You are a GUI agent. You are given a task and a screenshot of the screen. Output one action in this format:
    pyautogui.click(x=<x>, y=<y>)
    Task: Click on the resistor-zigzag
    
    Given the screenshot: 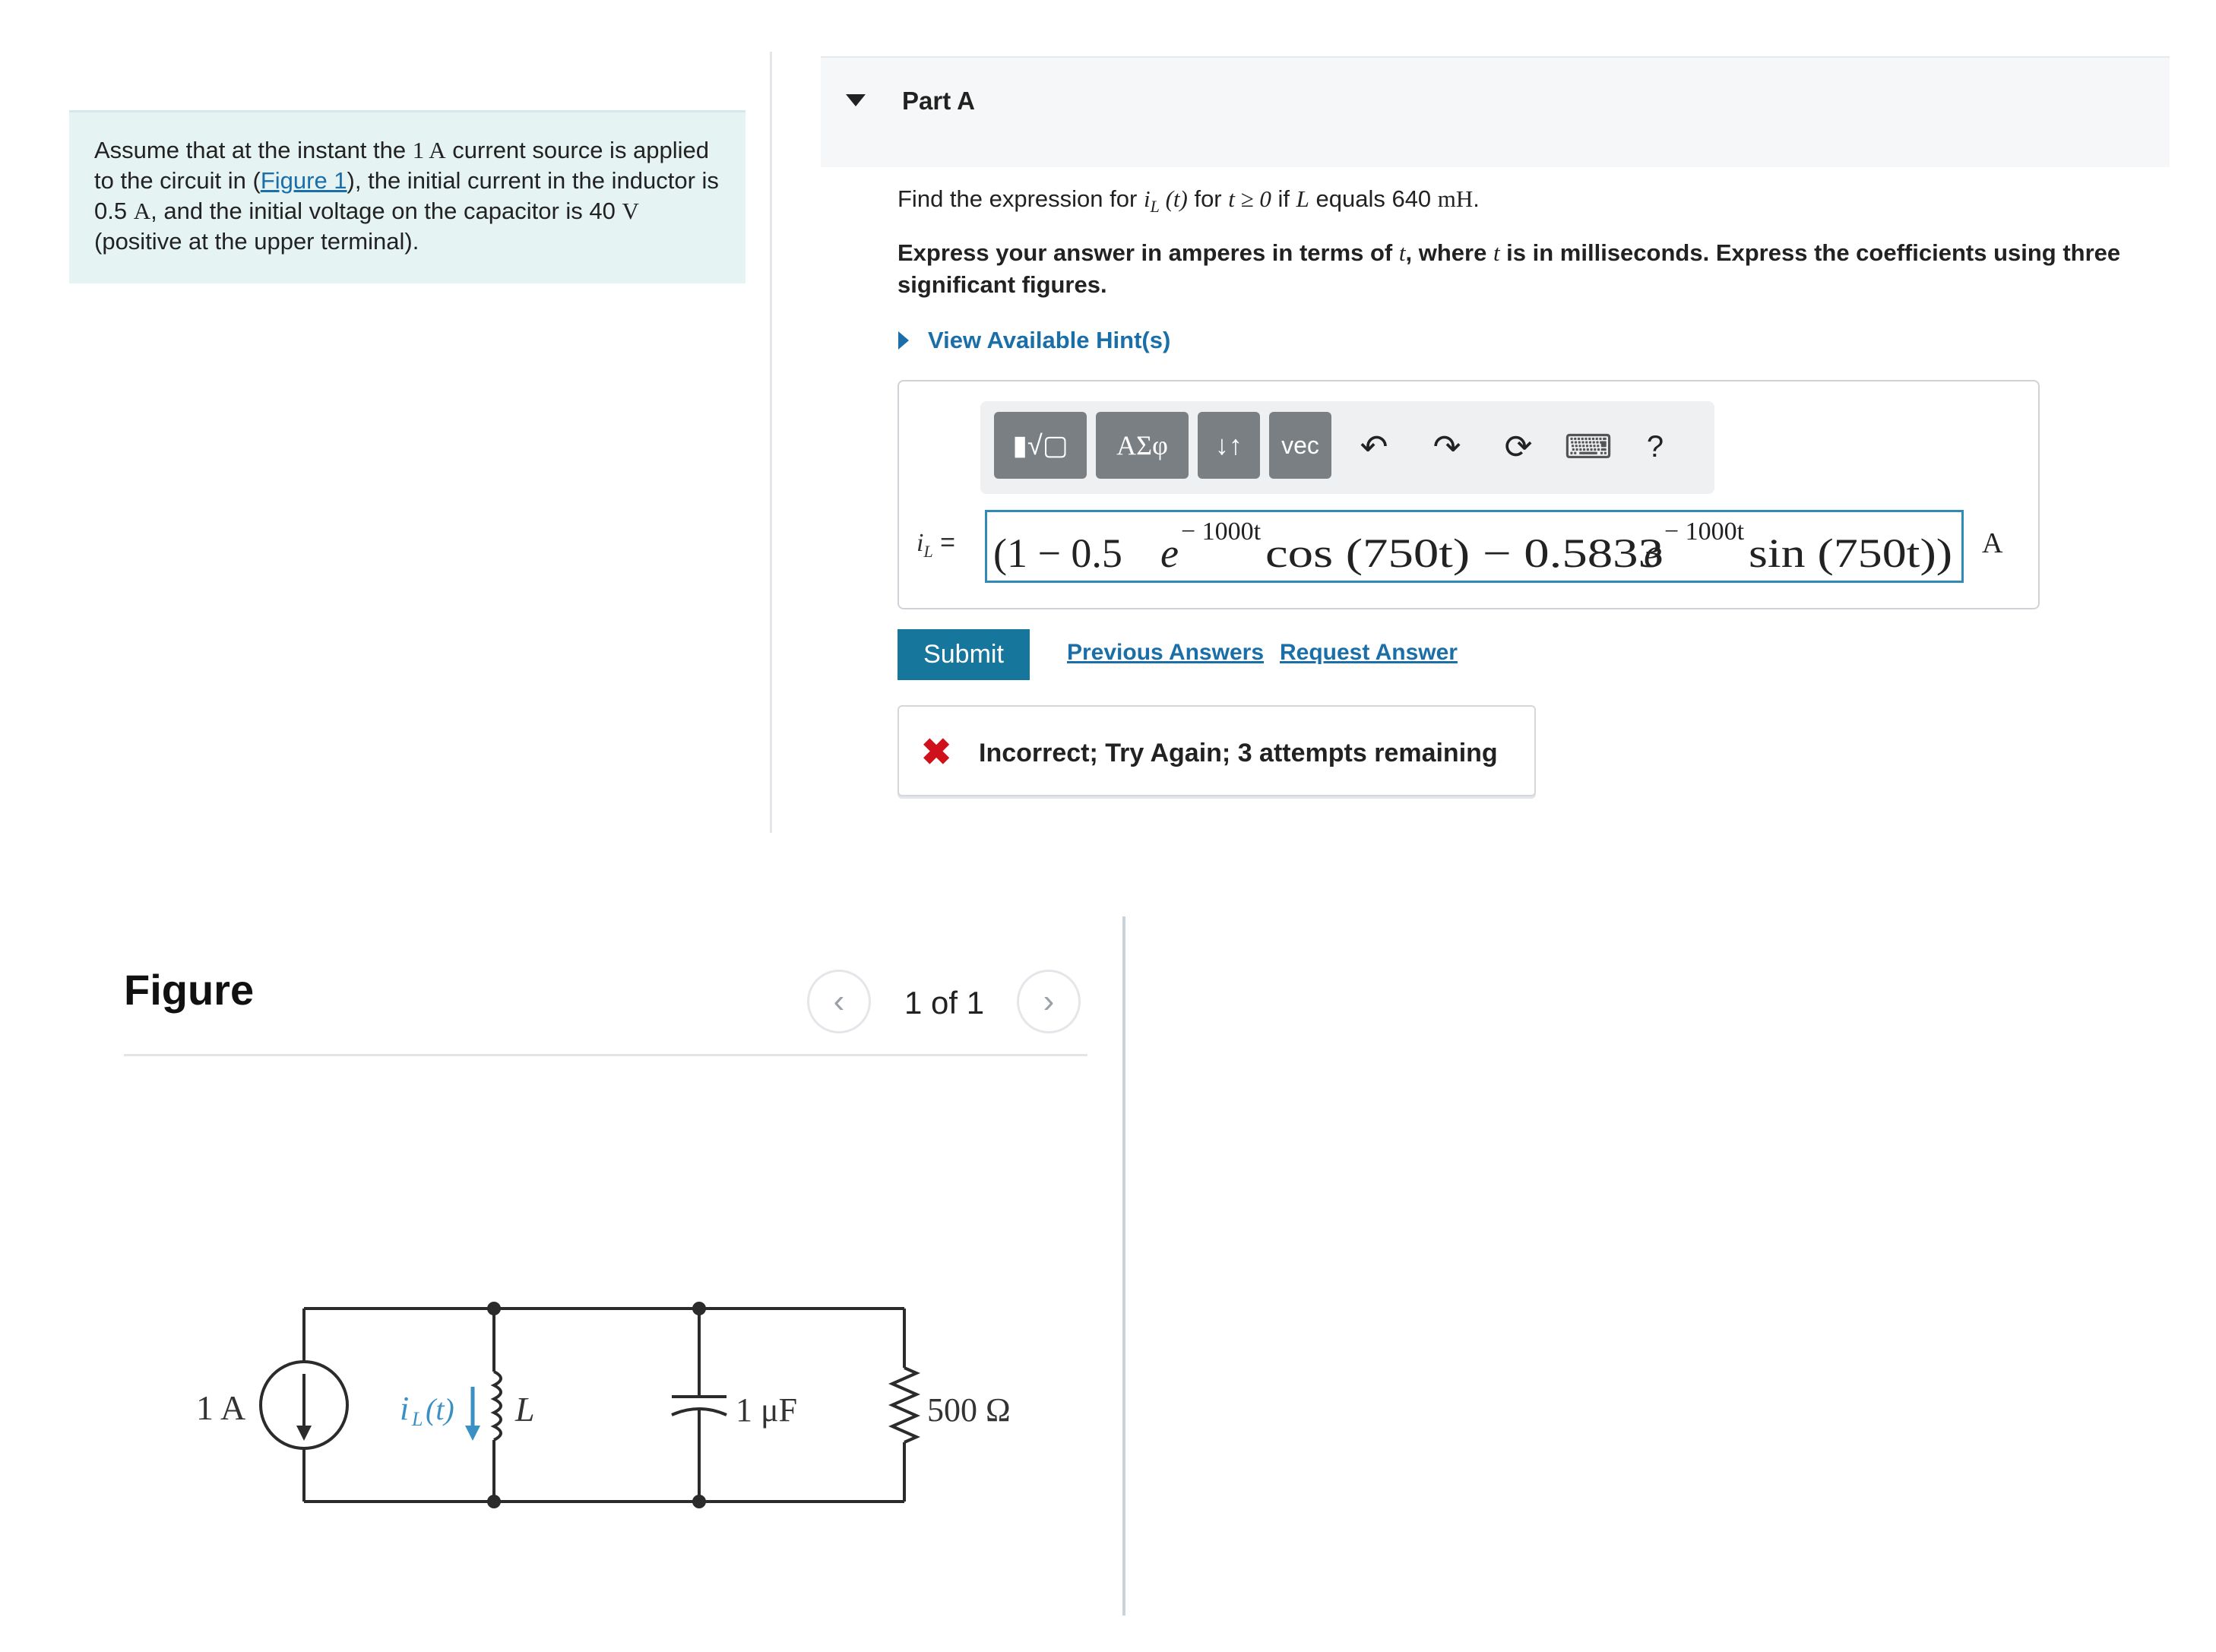 What is the action you would take?
    pyautogui.click(x=904, y=1405)
    